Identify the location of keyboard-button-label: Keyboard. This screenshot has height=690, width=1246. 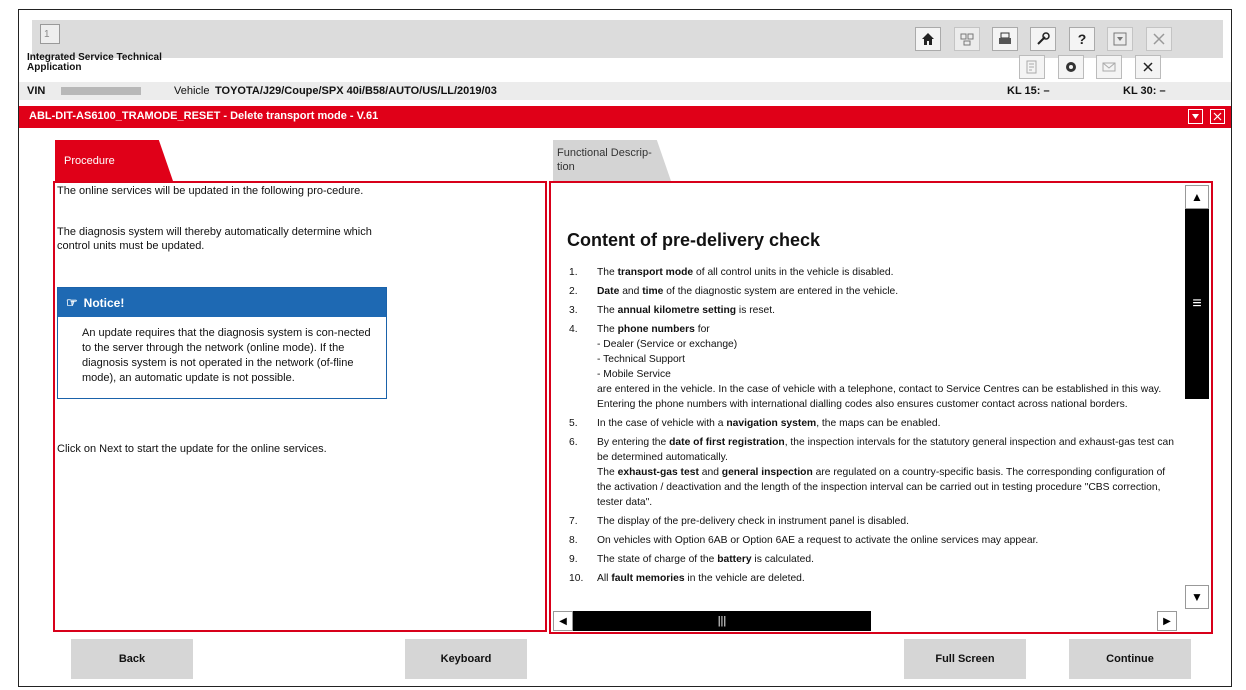
(466, 659).